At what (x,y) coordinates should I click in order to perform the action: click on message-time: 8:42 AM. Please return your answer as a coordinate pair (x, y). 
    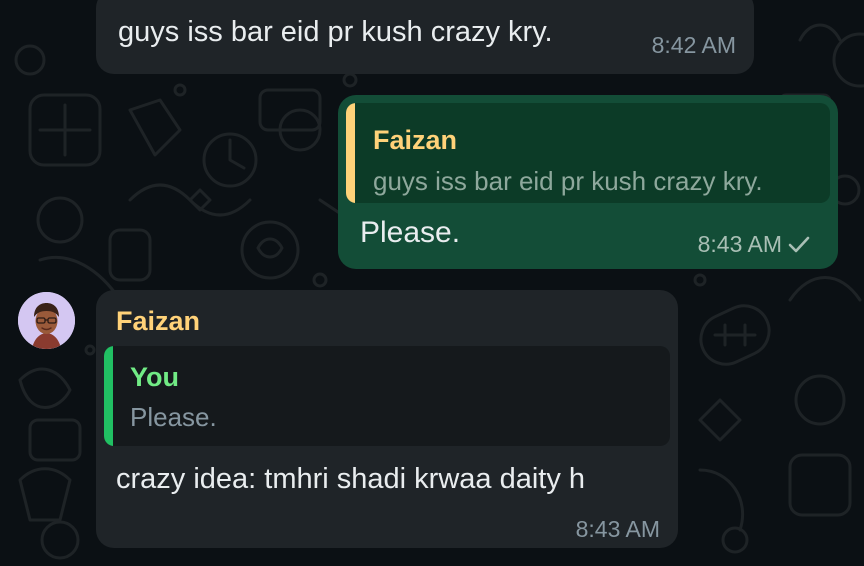
    Looking at the image, I should click on (693, 45).